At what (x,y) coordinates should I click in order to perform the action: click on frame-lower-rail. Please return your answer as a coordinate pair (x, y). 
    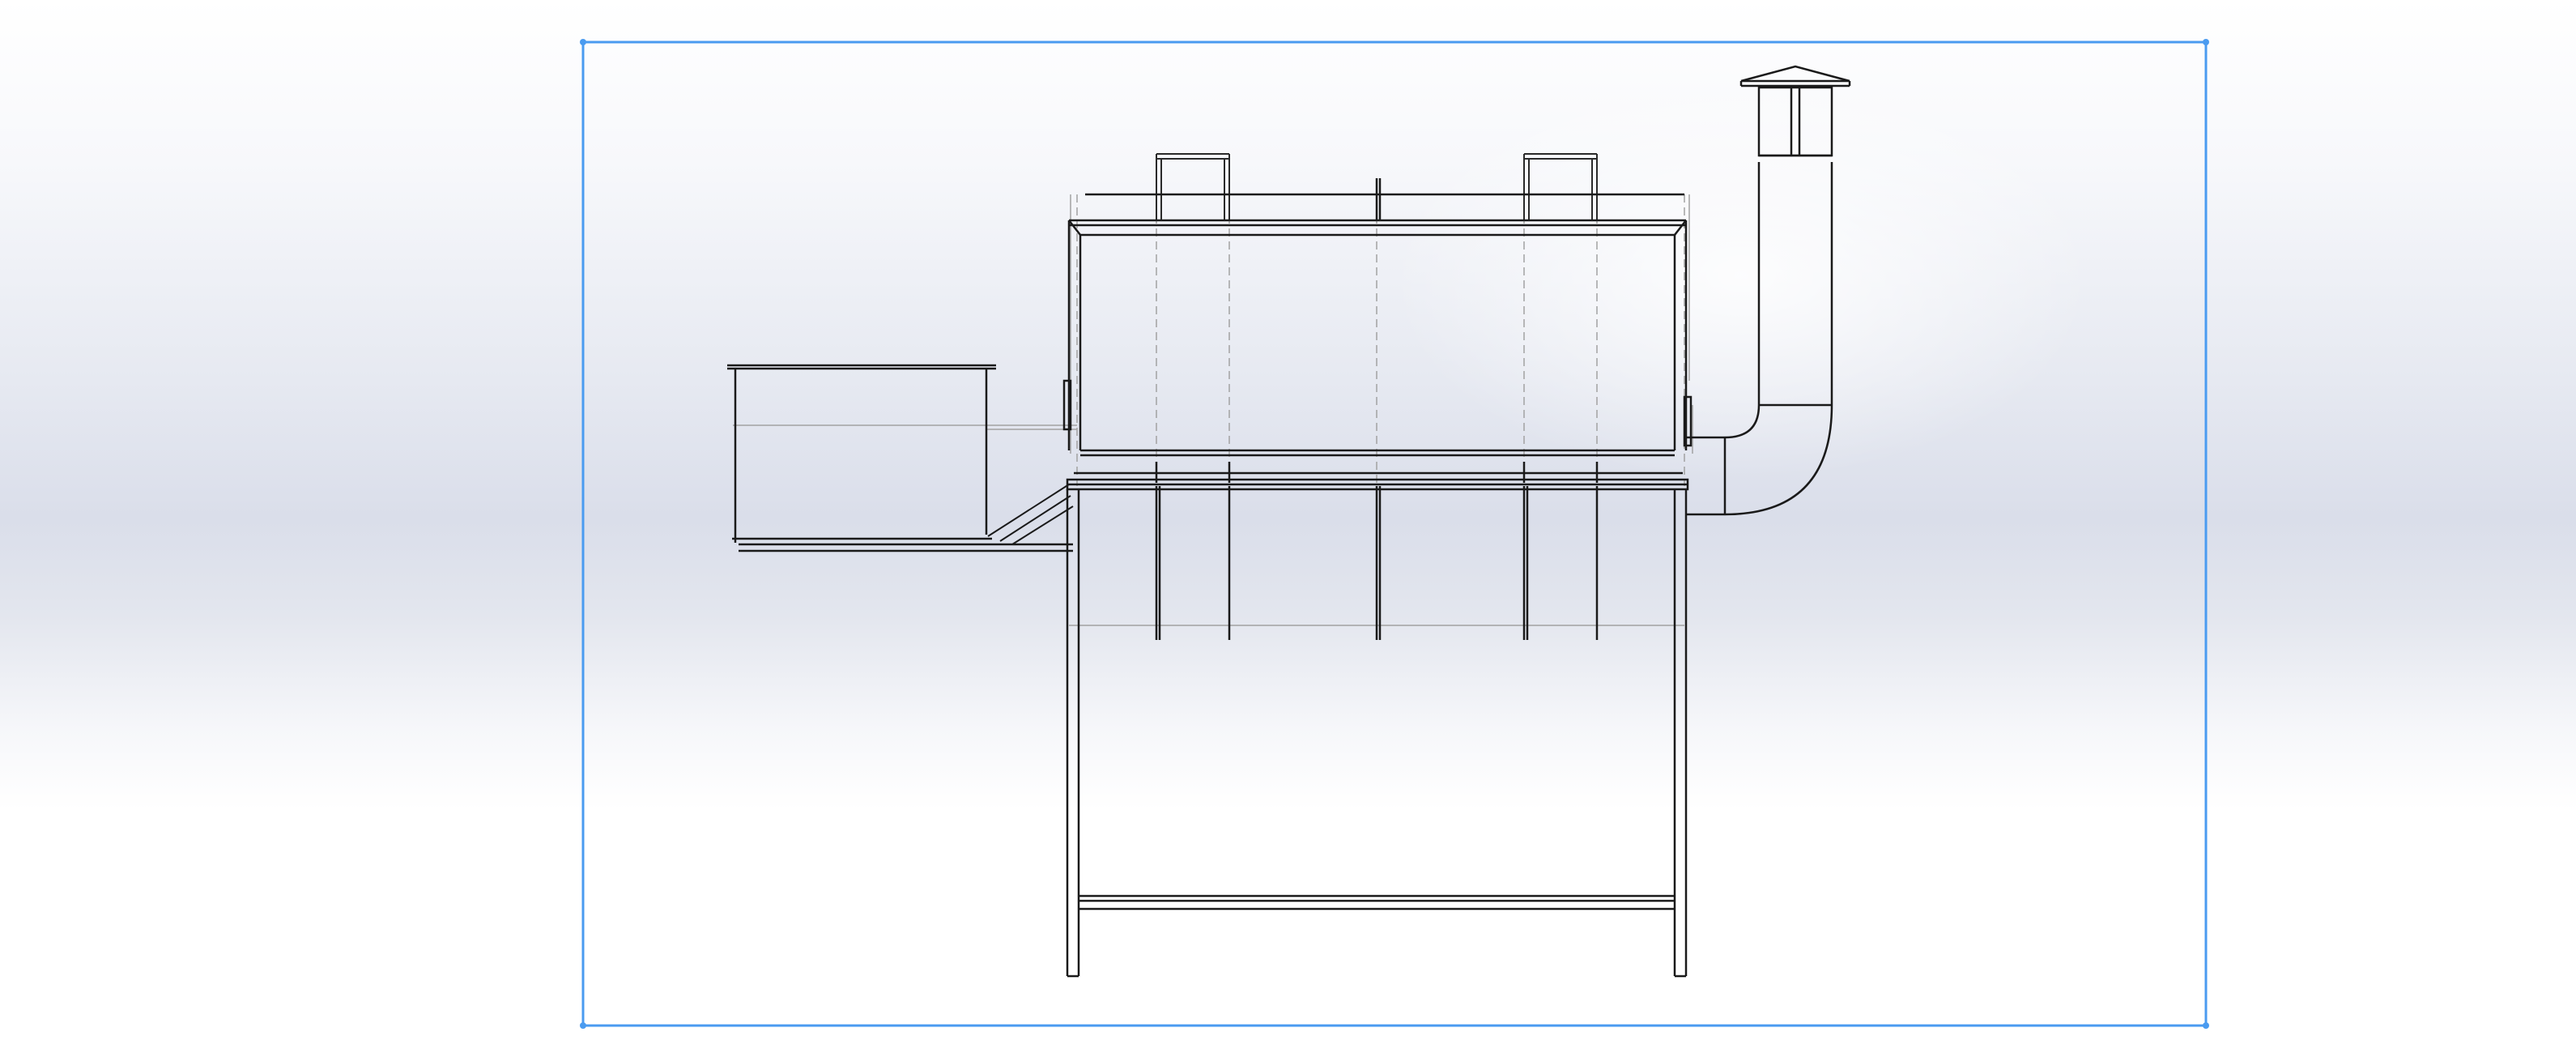
    Looking at the image, I should click on (1377, 902).